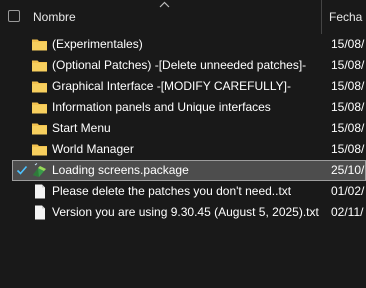 The image size is (366, 288). I want to click on column-header-name: Nombre, so click(54, 17).